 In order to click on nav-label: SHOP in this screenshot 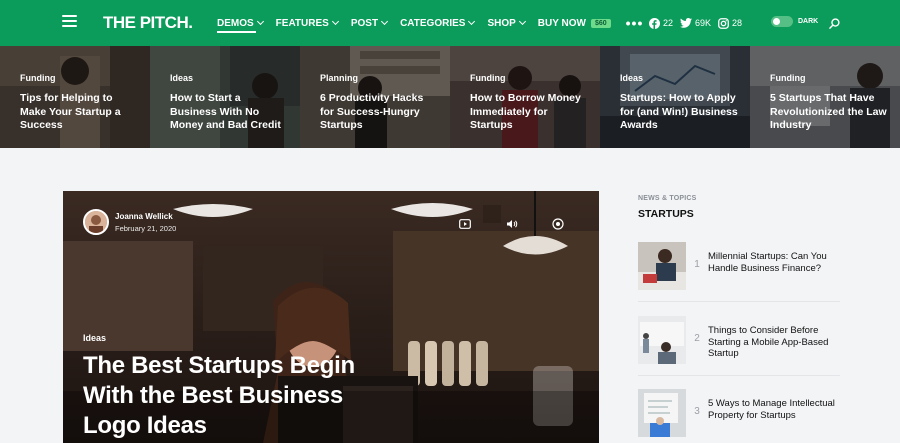, I will do `click(501, 23)`.